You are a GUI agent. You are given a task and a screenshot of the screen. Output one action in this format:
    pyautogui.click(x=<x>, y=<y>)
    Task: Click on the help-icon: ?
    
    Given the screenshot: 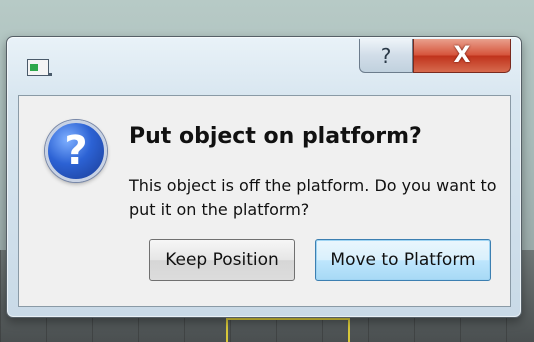 What is the action you would take?
    pyautogui.click(x=386, y=55)
    